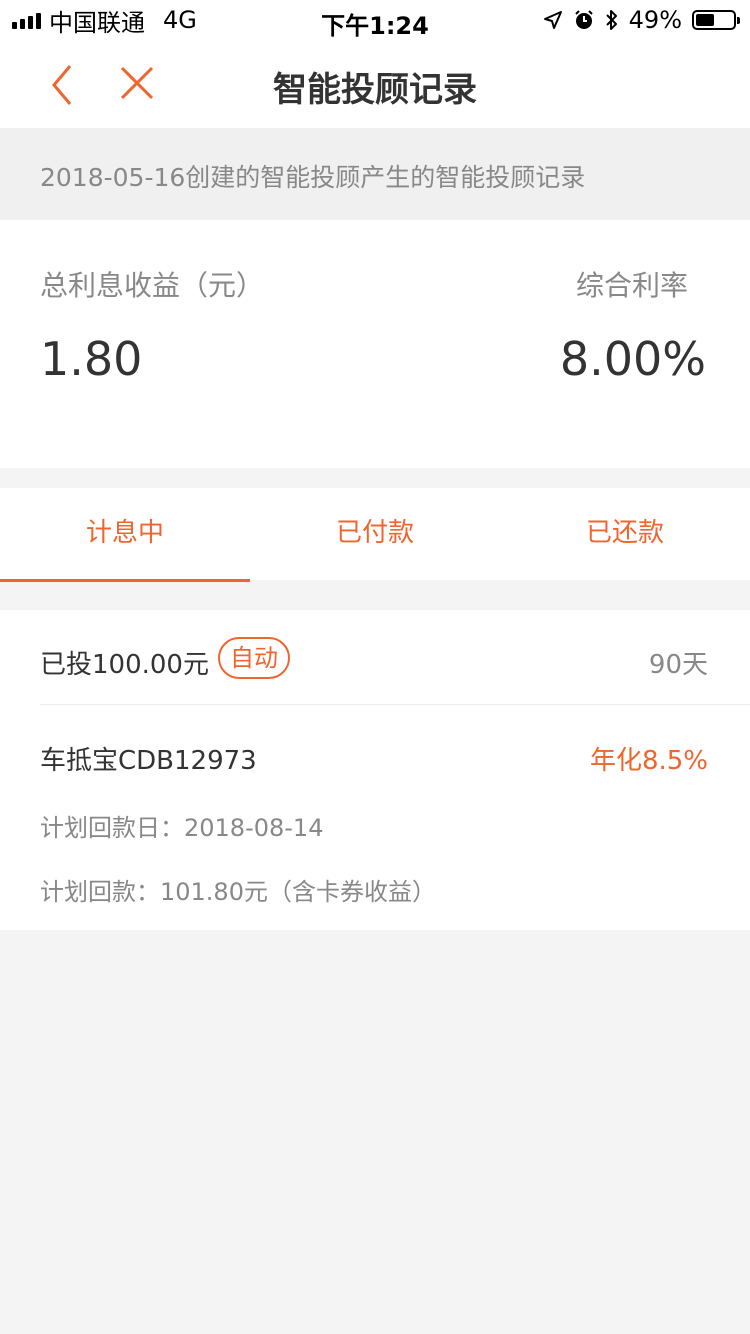 The width and height of the screenshot is (750, 1334). Describe the element at coordinates (375, 20) in the screenshot. I see `status-bar: 中国联通 4G 下午1:24 49%` at that location.